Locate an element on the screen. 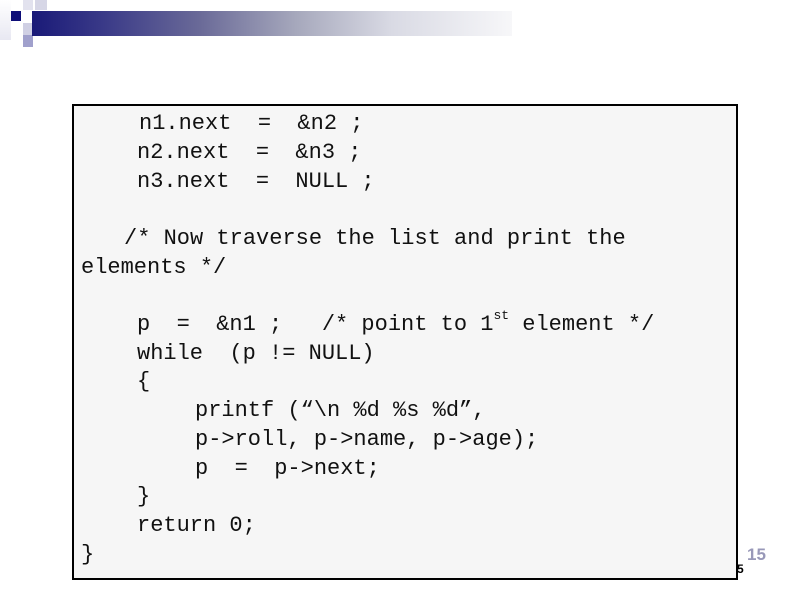 The height and width of the screenshot is (595, 794). superscript: st is located at coordinates (501, 315).